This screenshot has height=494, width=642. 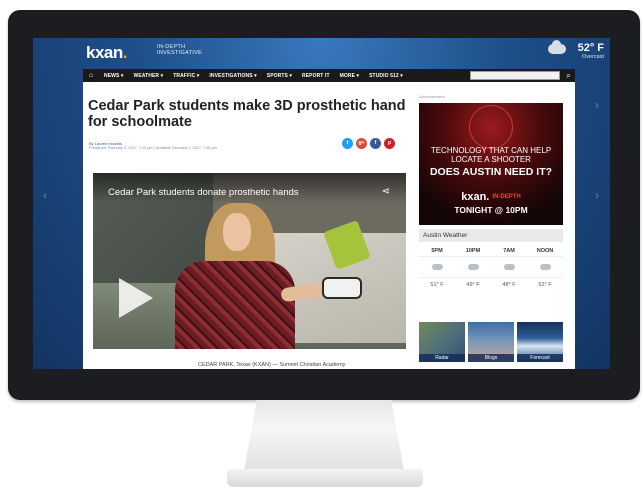 What do you see at coordinates (442, 358) in the screenshot?
I see `radar-label: Radar` at bounding box center [442, 358].